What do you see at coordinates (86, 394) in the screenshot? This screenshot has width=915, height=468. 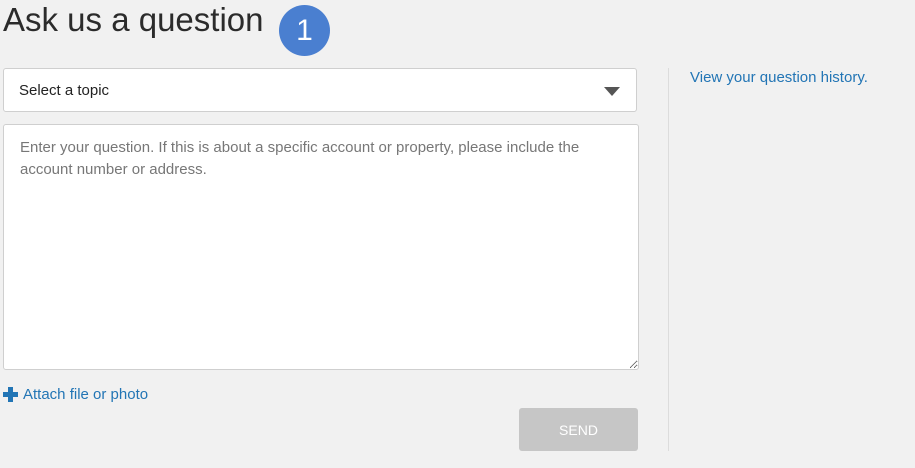 I see `attach-file-label: Attach file or photo` at bounding box center [86, 394].